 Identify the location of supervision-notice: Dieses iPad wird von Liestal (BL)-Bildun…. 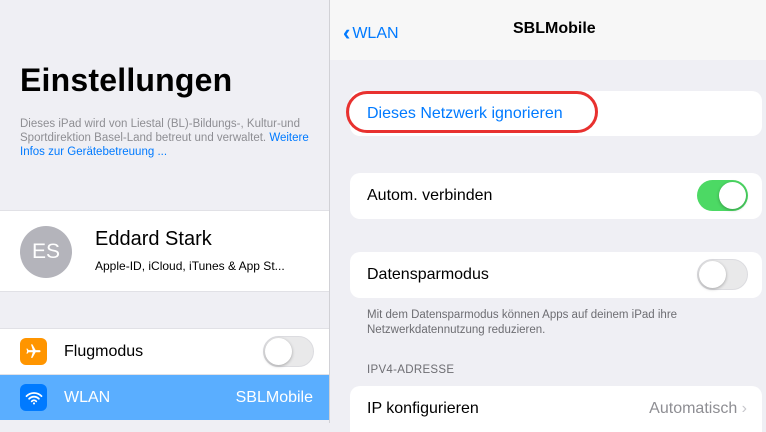
(170, 138).